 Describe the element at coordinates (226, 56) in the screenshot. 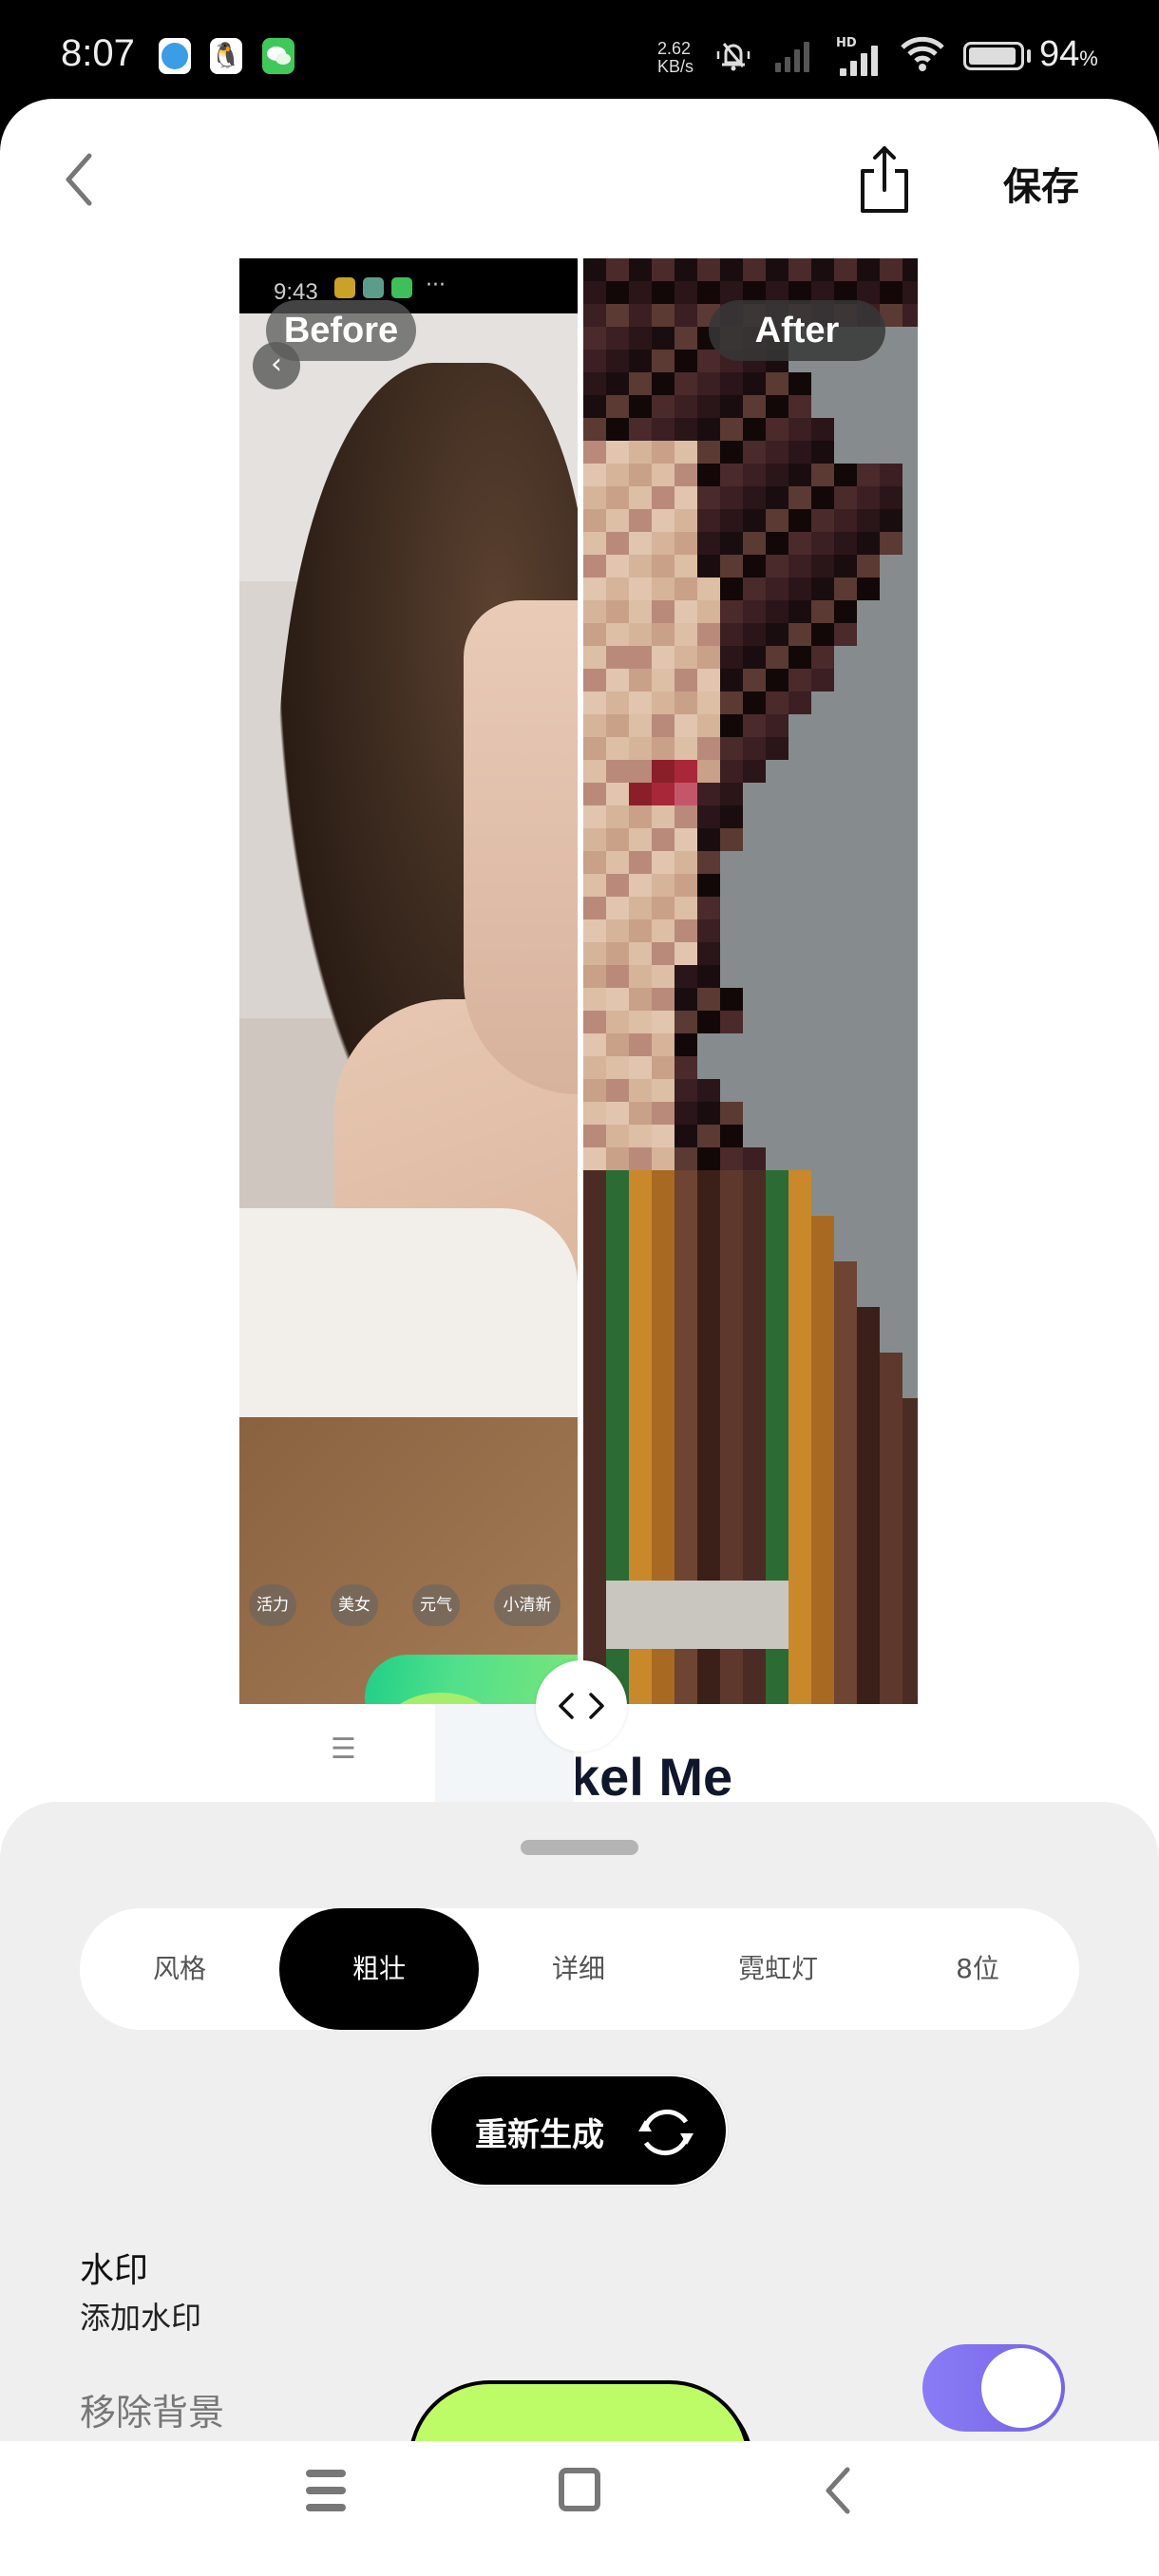

I see `qq-icon: 🐧` at that location.